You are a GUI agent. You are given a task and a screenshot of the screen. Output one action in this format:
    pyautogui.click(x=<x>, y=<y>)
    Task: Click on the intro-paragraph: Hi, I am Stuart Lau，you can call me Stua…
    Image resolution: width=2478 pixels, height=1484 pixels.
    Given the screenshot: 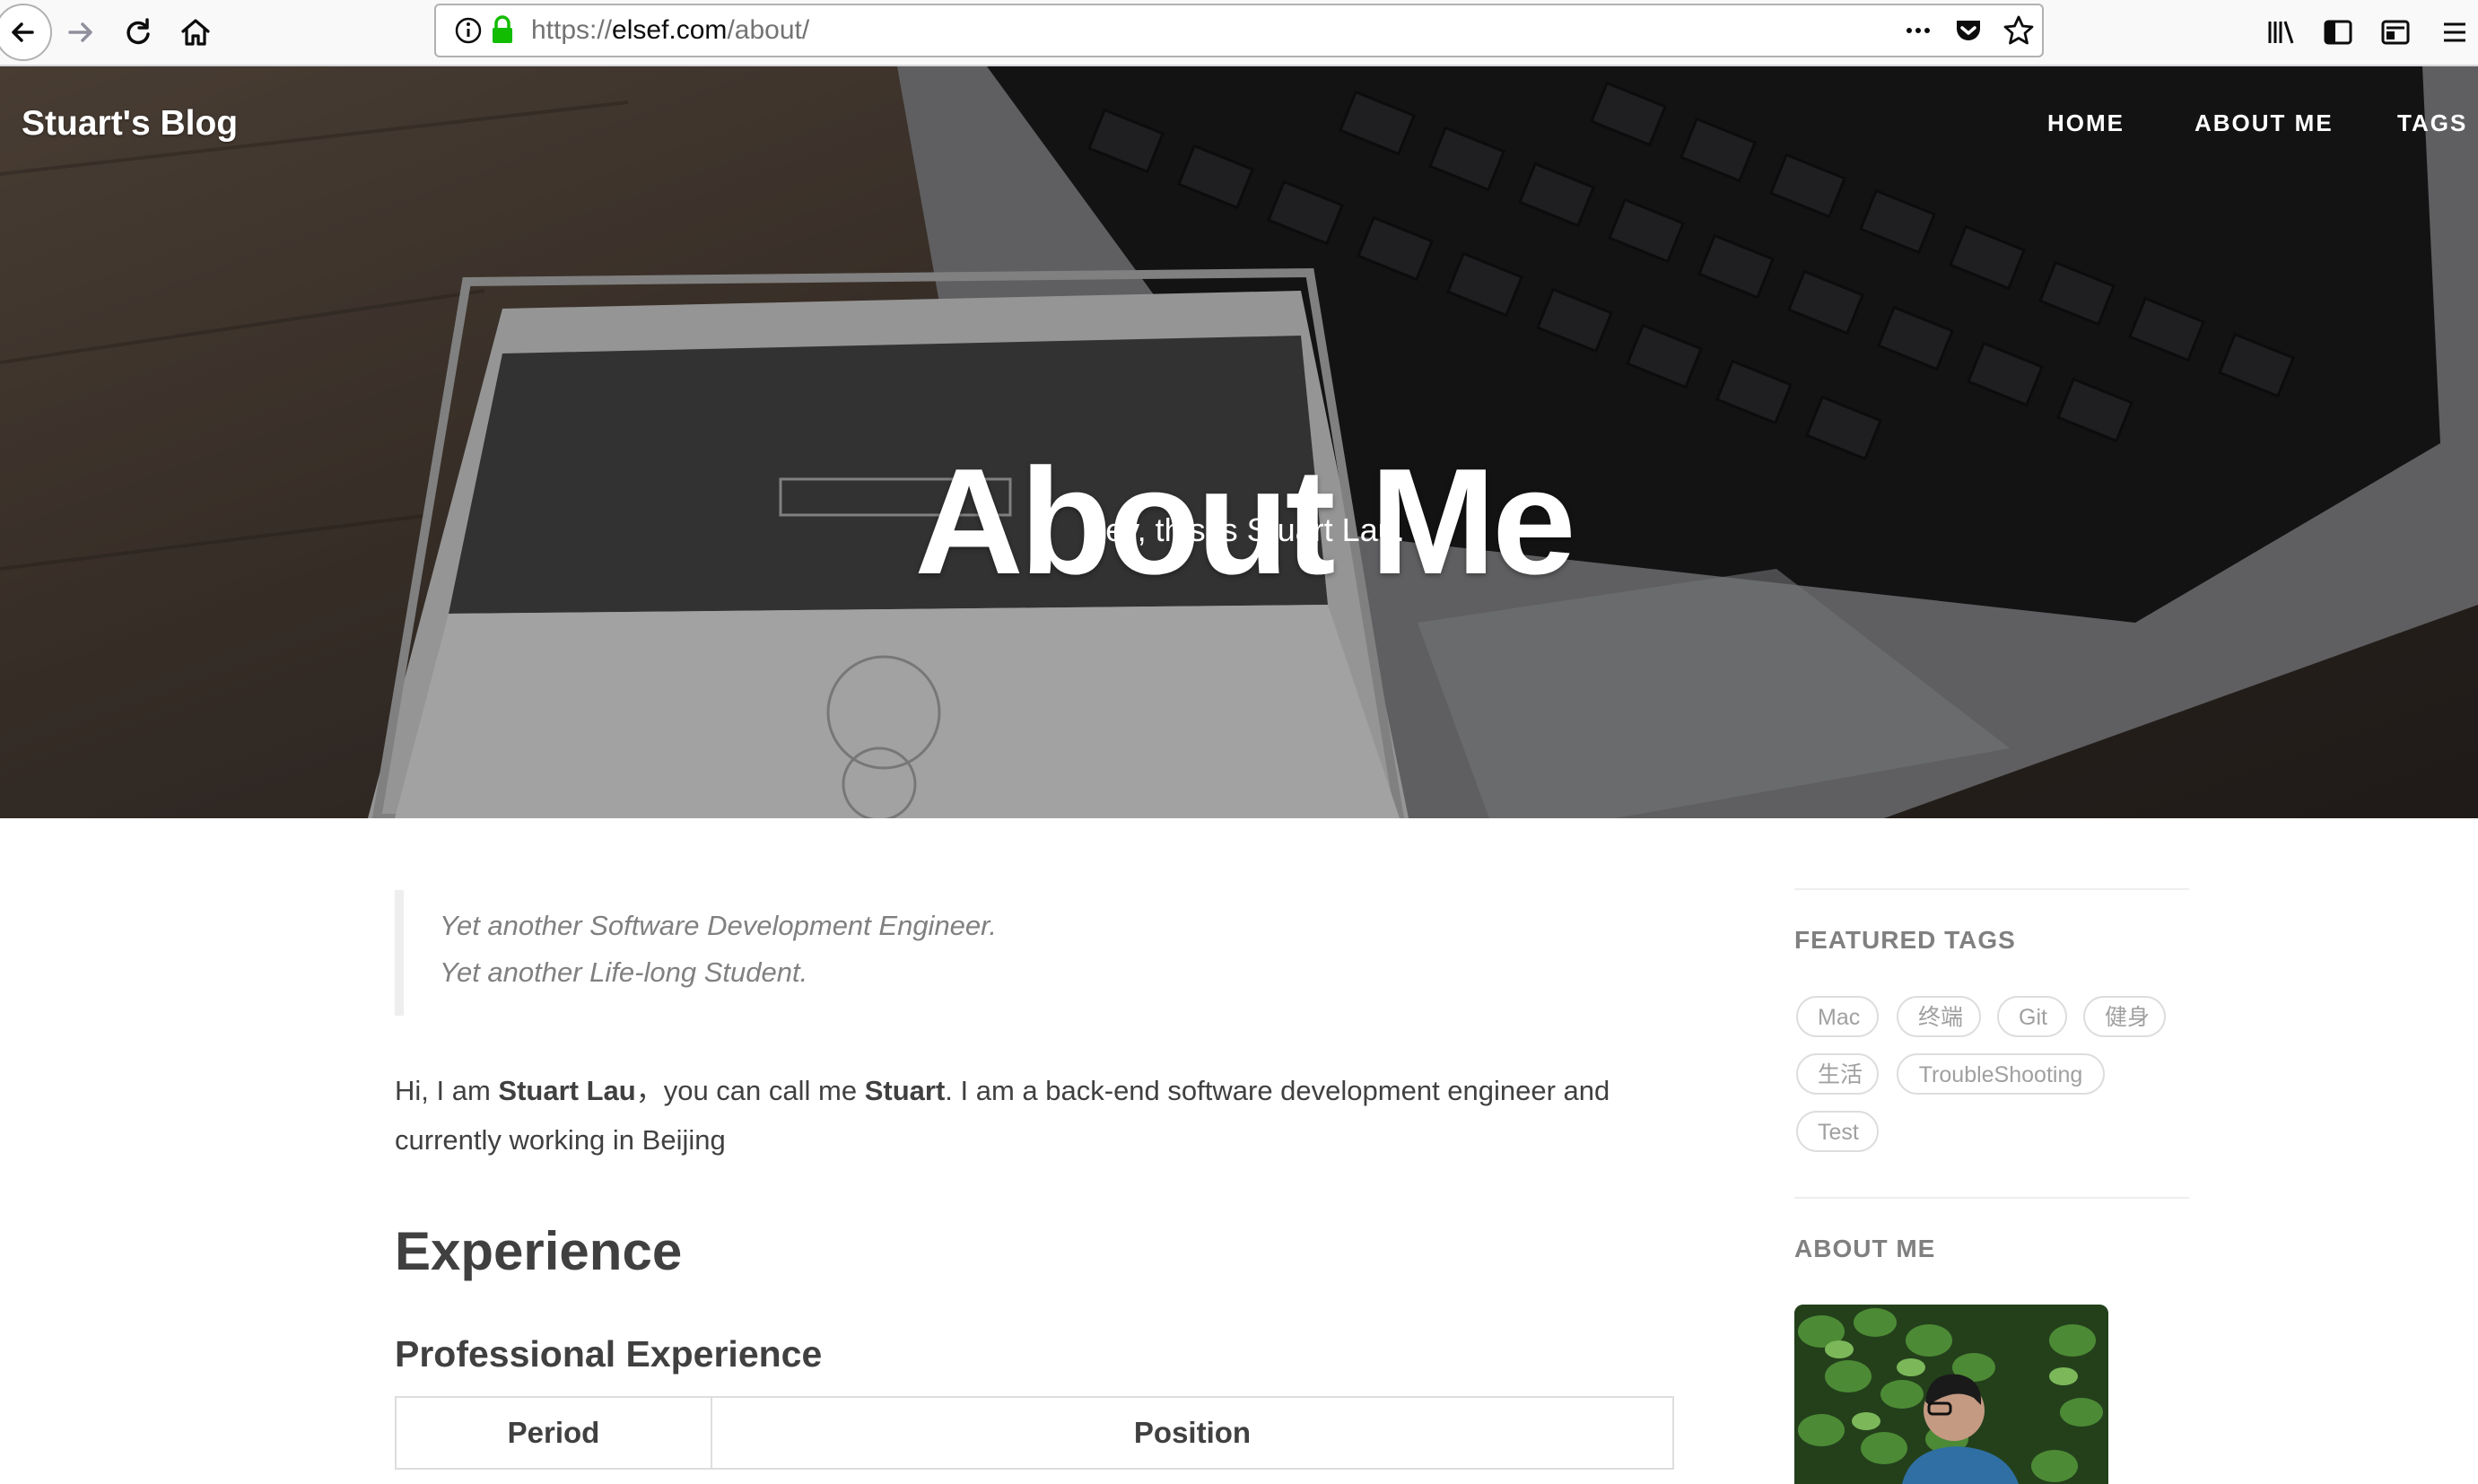 What is the action you would take?
    pyautogui.click(x=1002, y=1115)
    